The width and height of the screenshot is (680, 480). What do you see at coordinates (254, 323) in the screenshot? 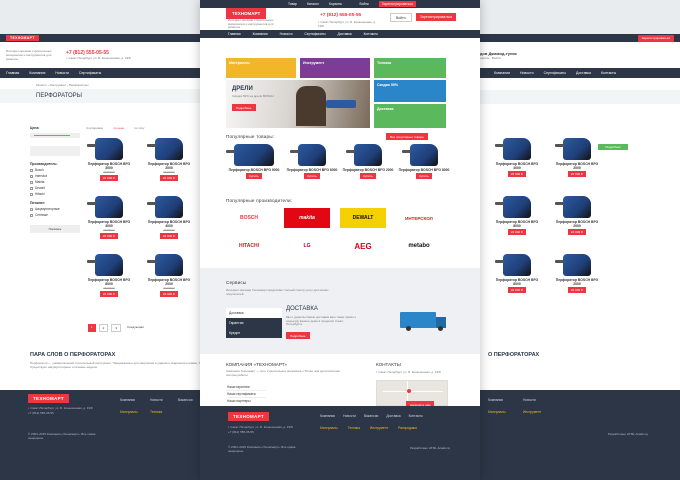
I see `tab-warranty: Гарантия` at bounding box center [254, 323].